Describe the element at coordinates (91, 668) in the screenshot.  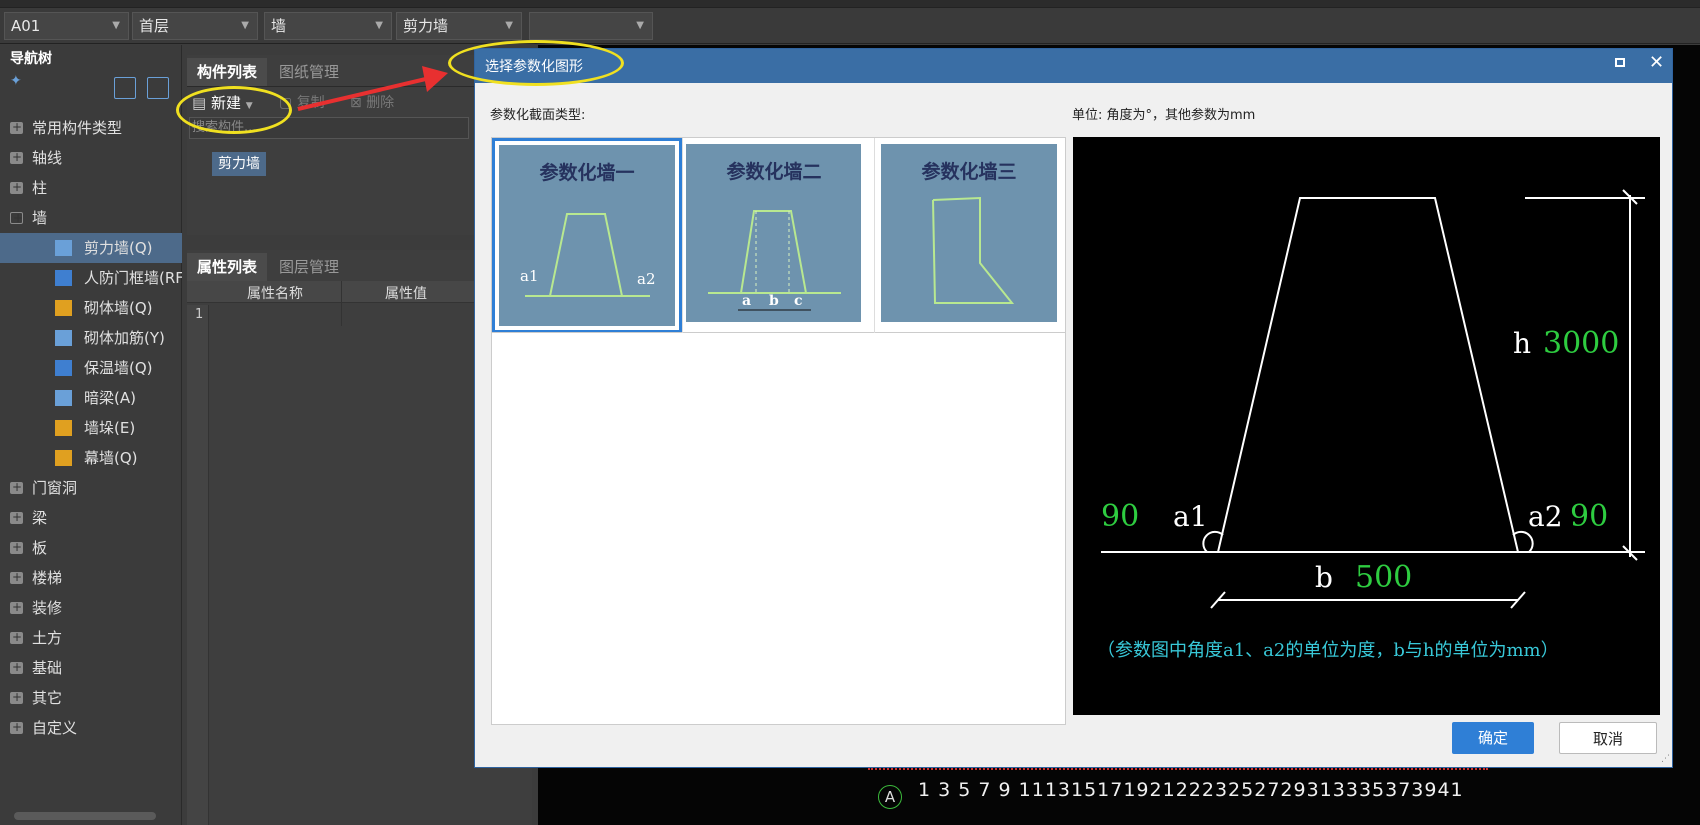
I see `nav-category: 基础` at that location.